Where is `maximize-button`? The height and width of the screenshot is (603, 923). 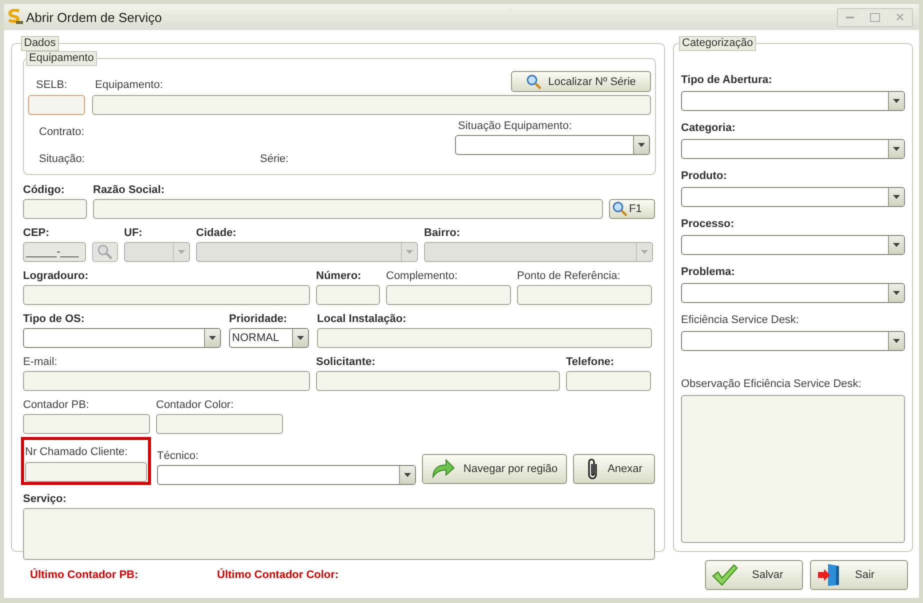 maximize-button is located at coordinates (875, 17).